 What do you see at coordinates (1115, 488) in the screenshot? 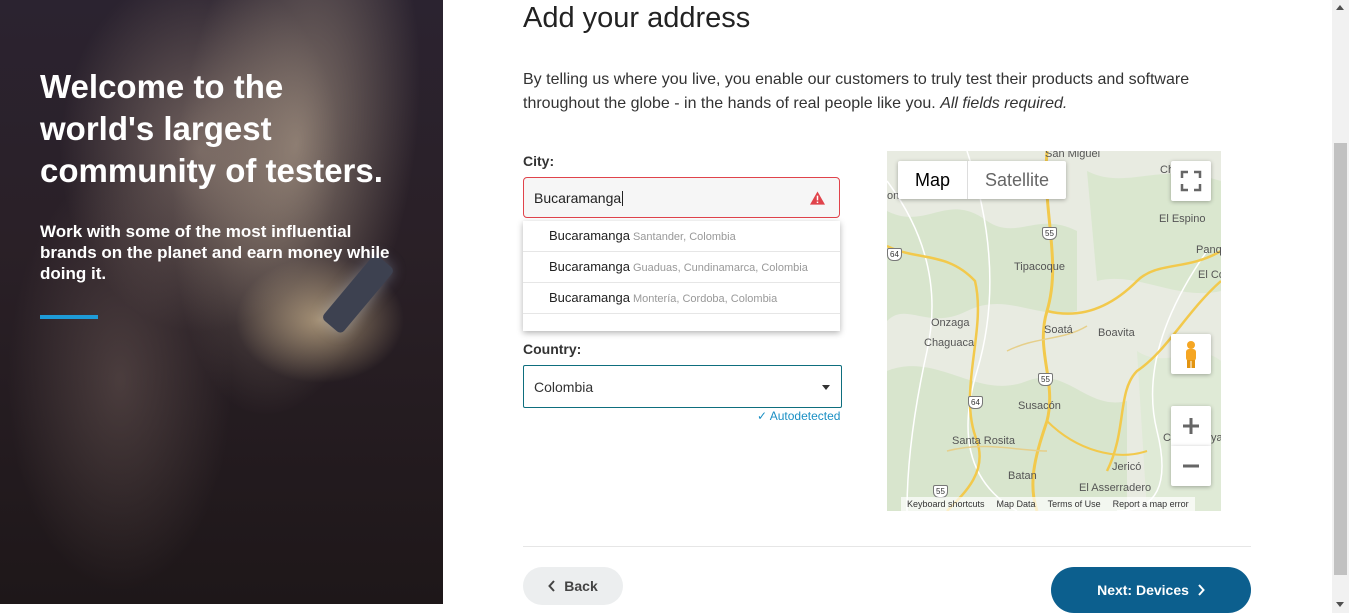
I see `map-place-label: El Asserradero` at bounding box center [1115, 488].